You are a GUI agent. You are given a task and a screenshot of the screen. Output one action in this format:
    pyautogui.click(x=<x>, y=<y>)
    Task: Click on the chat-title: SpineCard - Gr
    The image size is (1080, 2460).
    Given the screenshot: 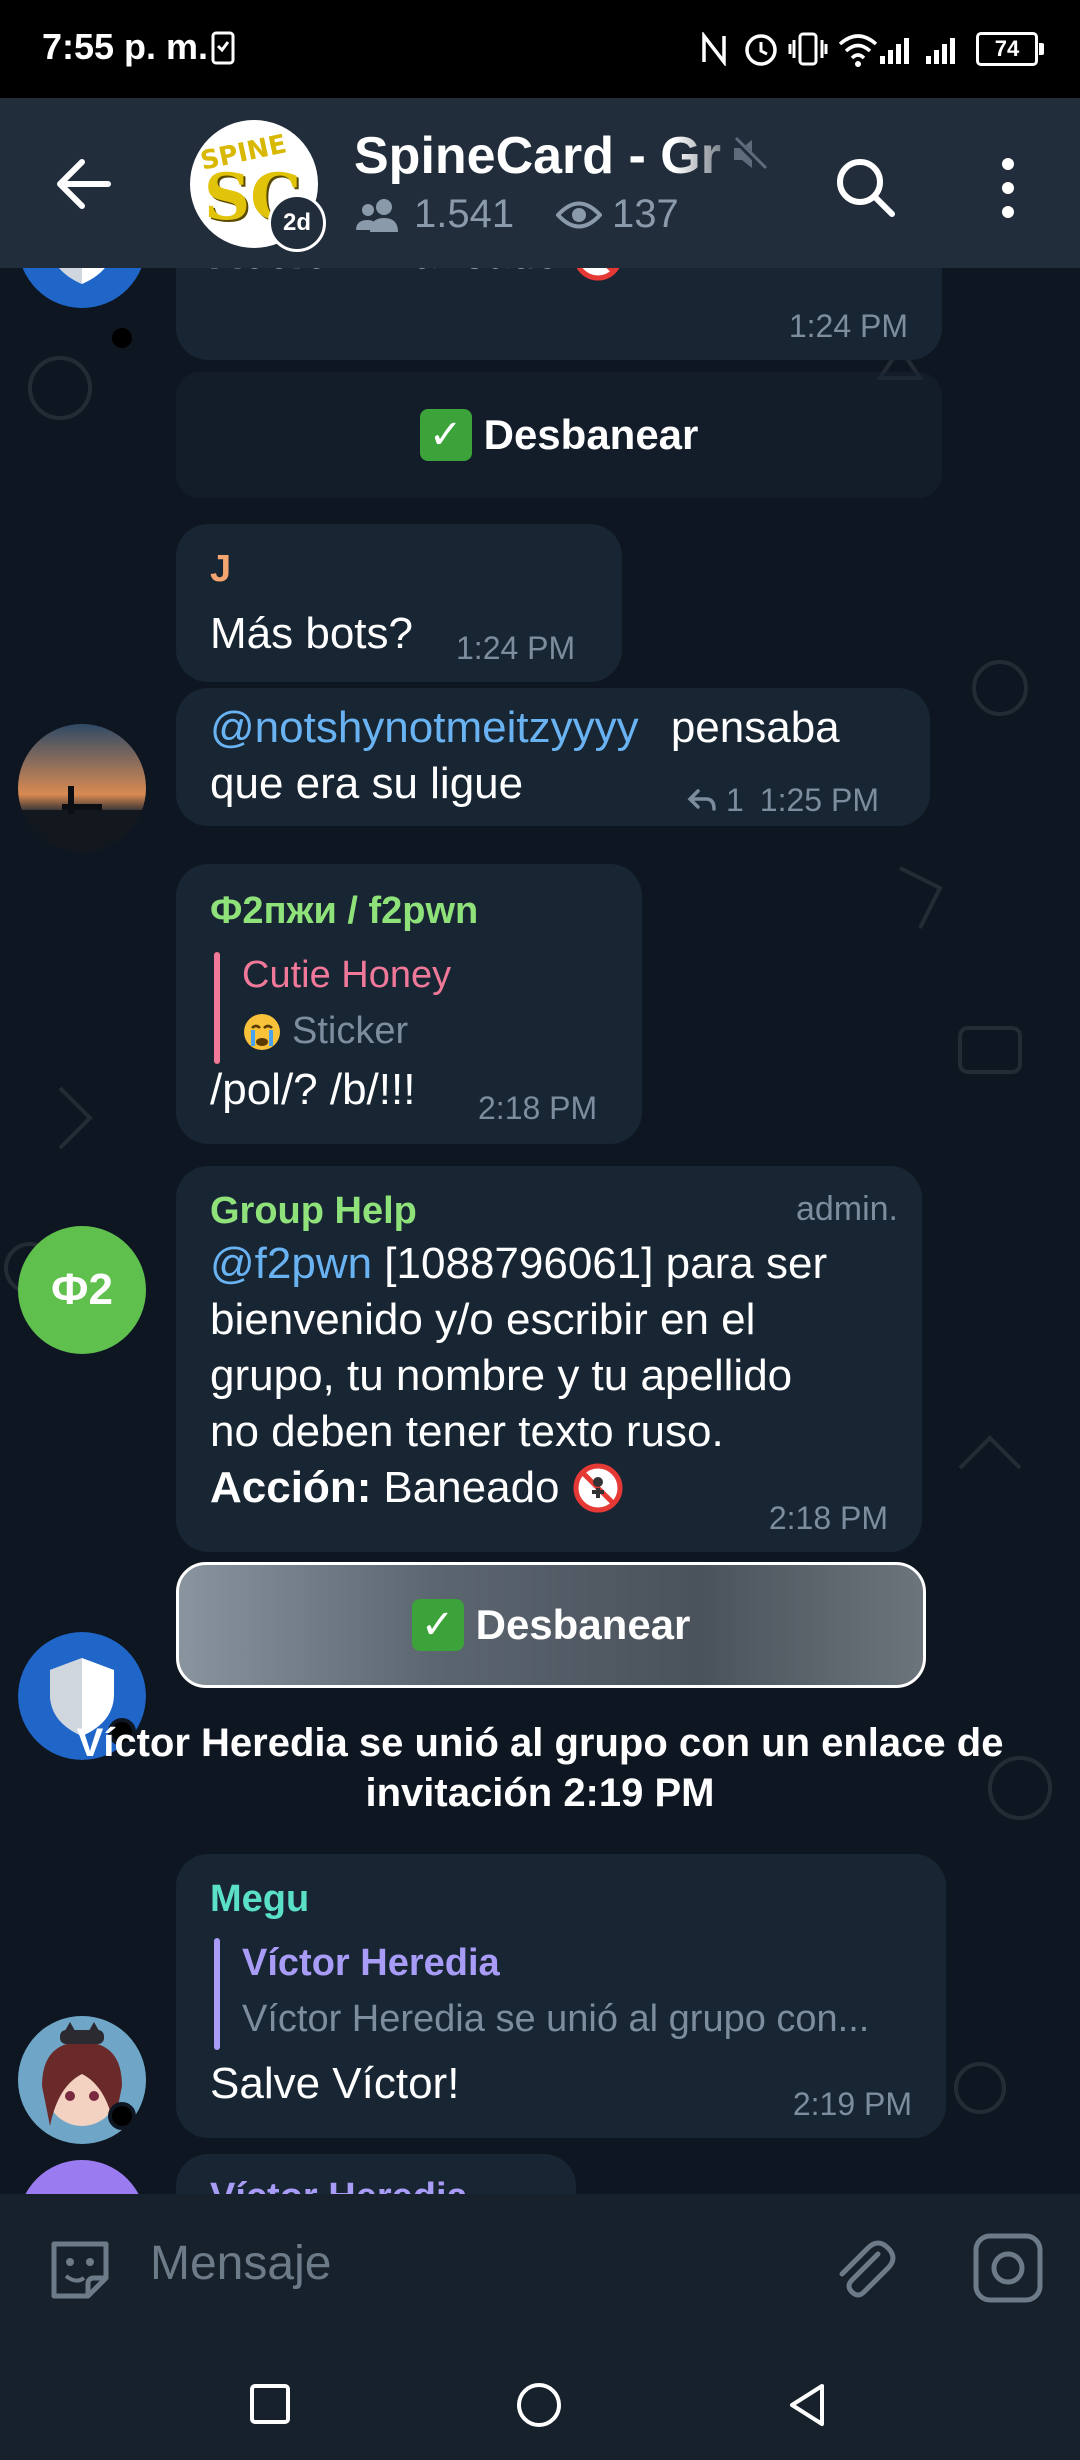 What is the action you would take?
    pyautogui.click(x=554, y=156)
    